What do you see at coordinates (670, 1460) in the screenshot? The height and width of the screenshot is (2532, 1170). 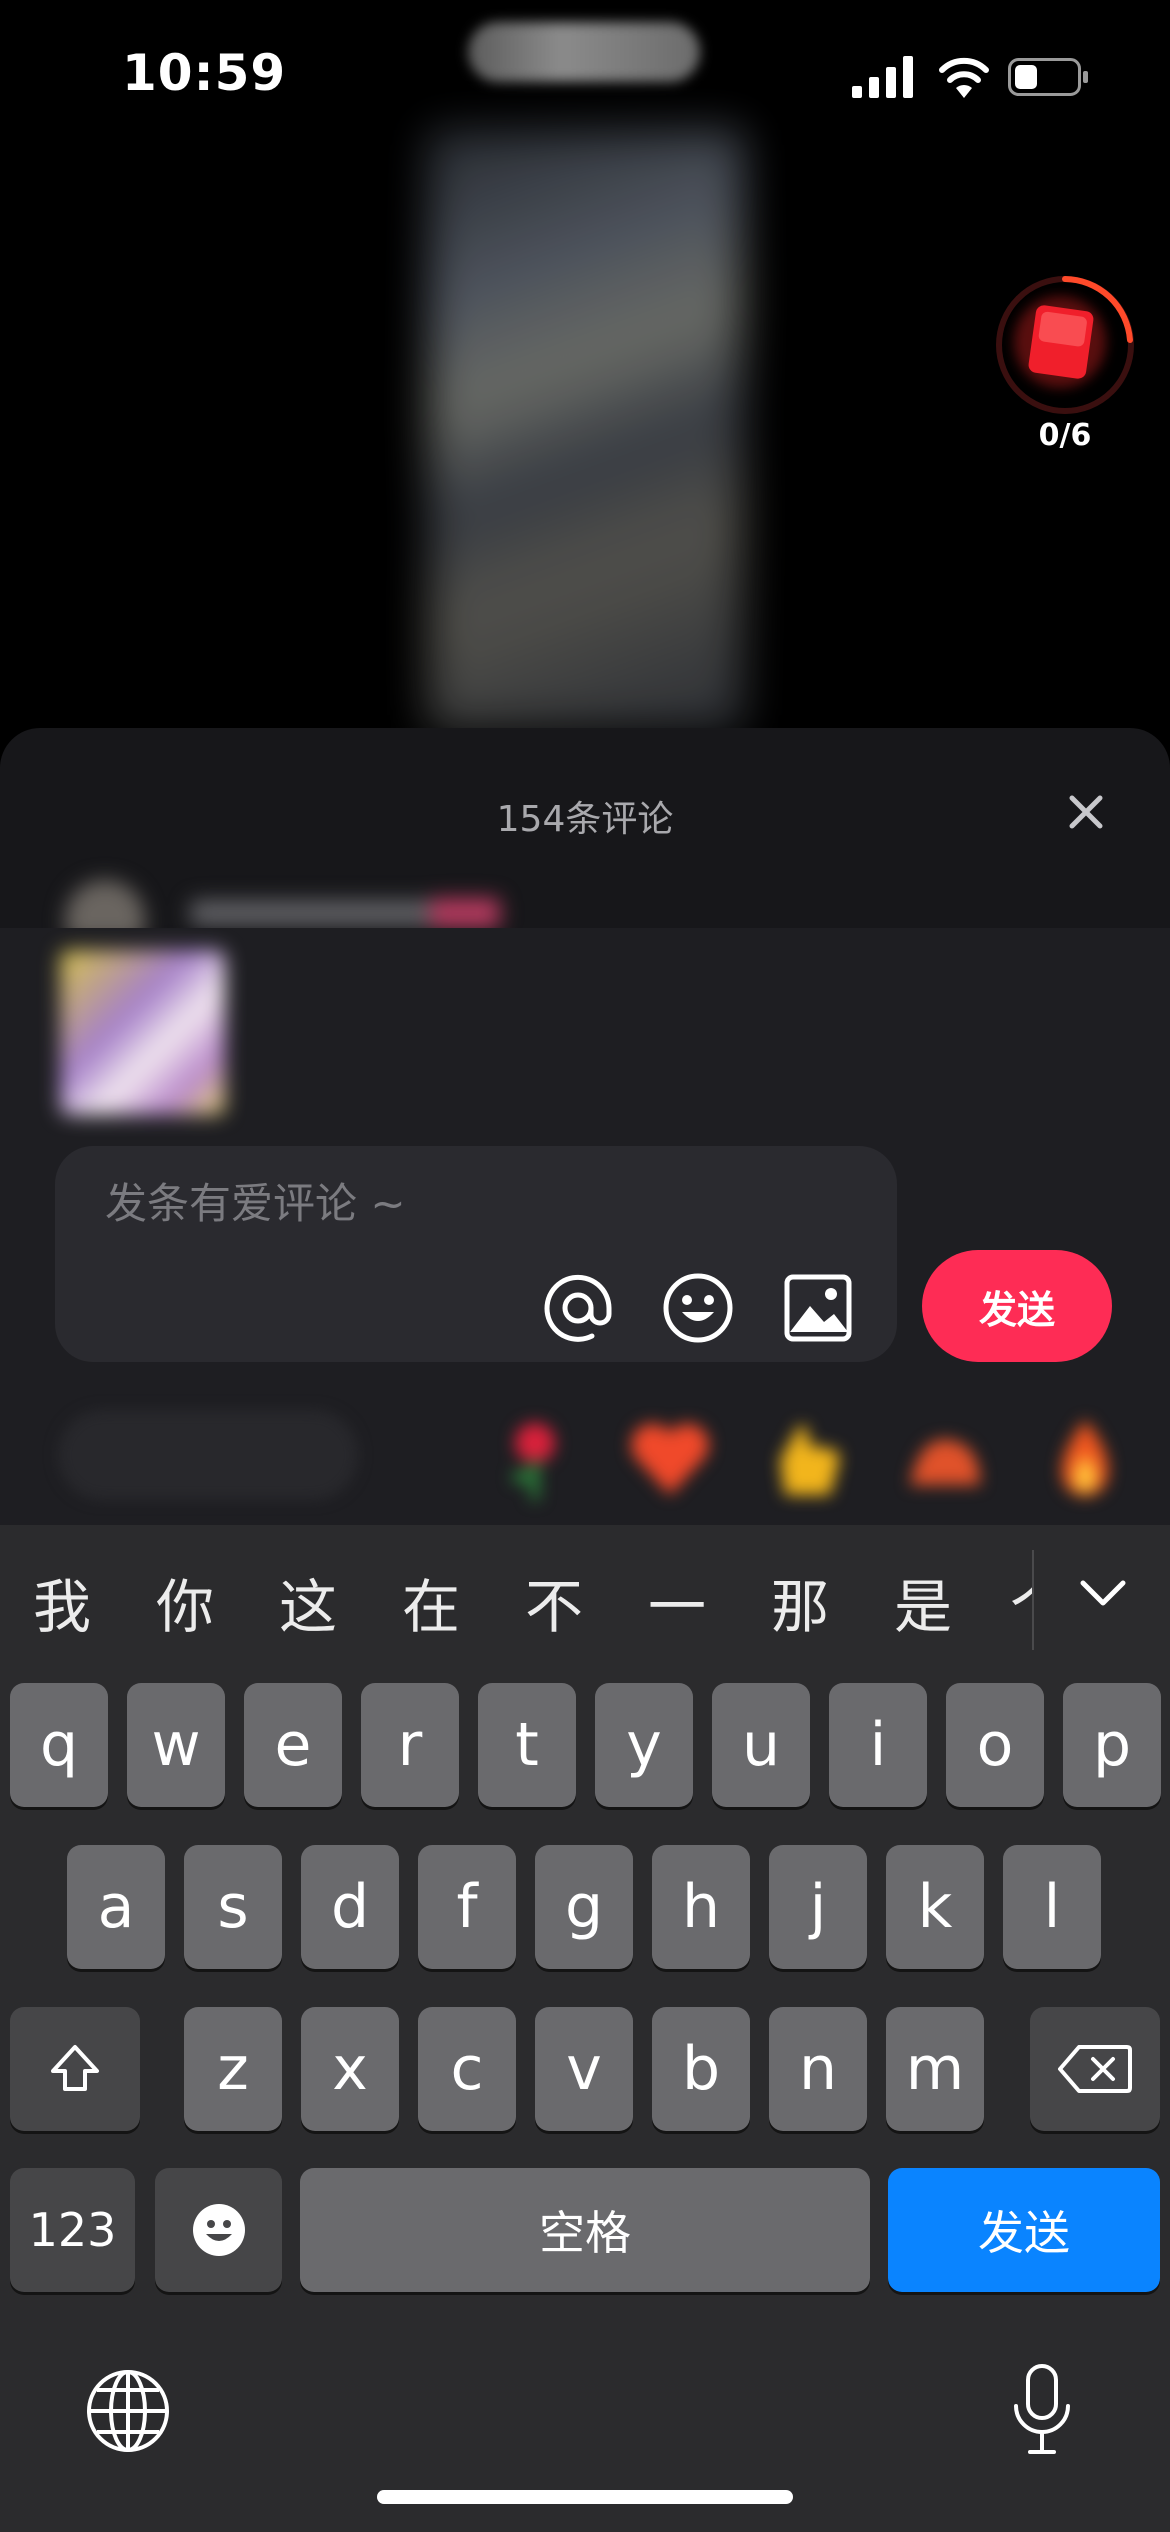 I see `heart-emoji-icon` at bounding box center [670, 1460].